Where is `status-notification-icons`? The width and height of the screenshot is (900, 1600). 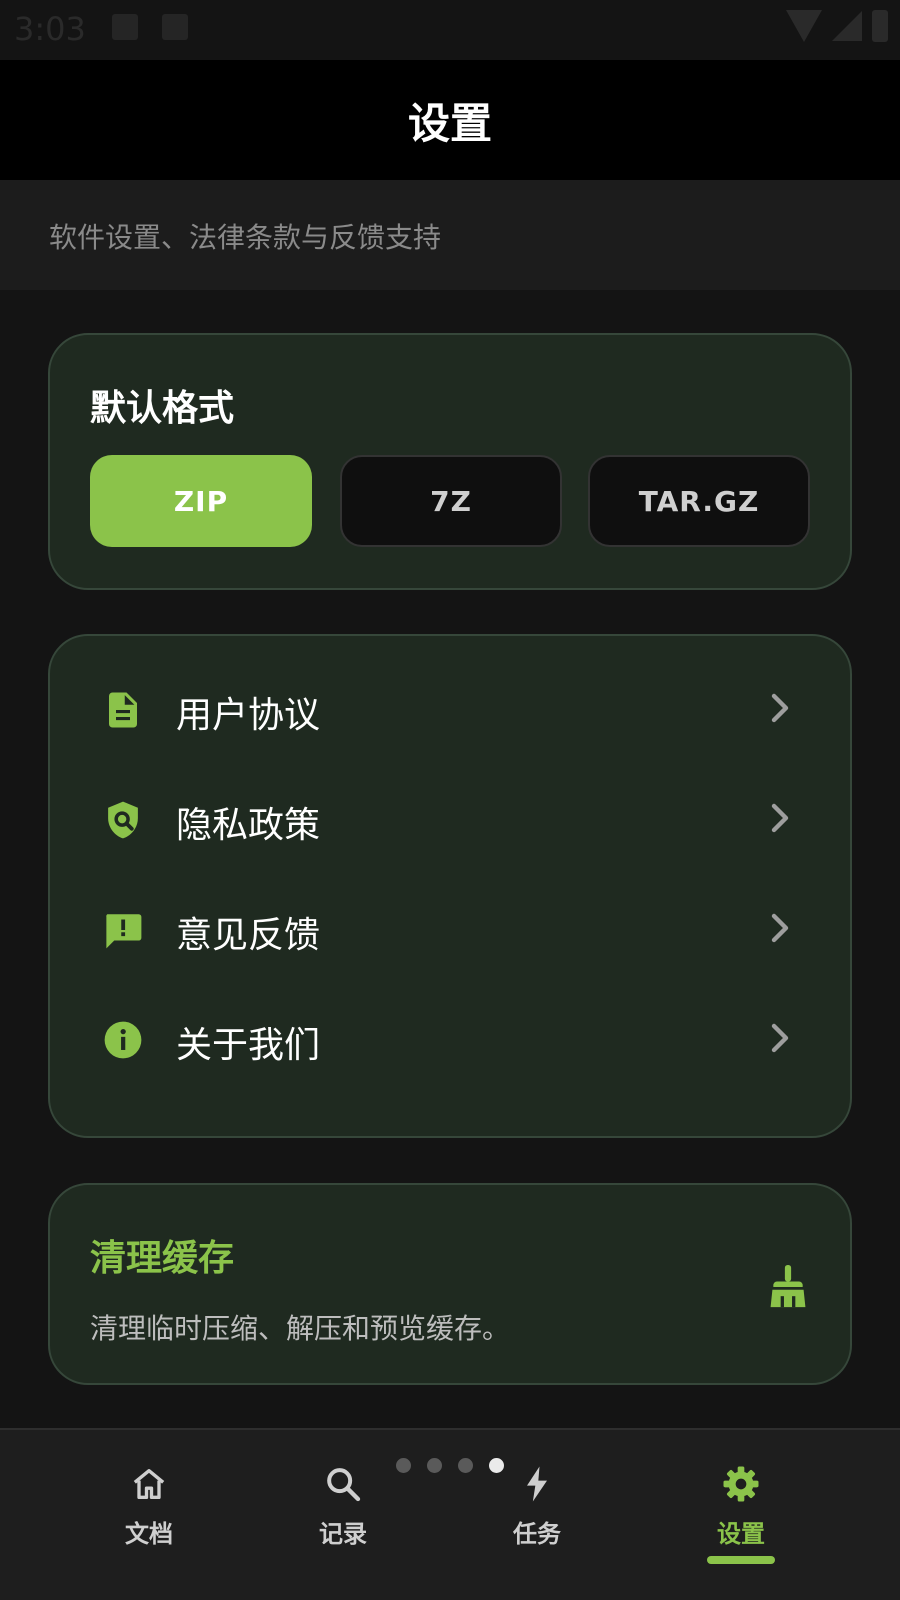
status-notification-icons is located at coordinates (150, 27).